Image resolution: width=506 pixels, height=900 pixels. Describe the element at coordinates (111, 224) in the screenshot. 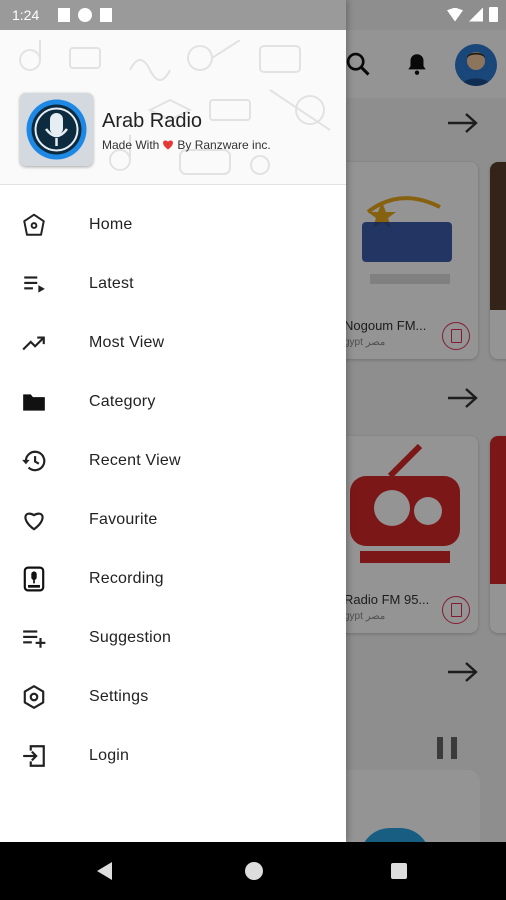

I see `menu-label: Home` at that location.